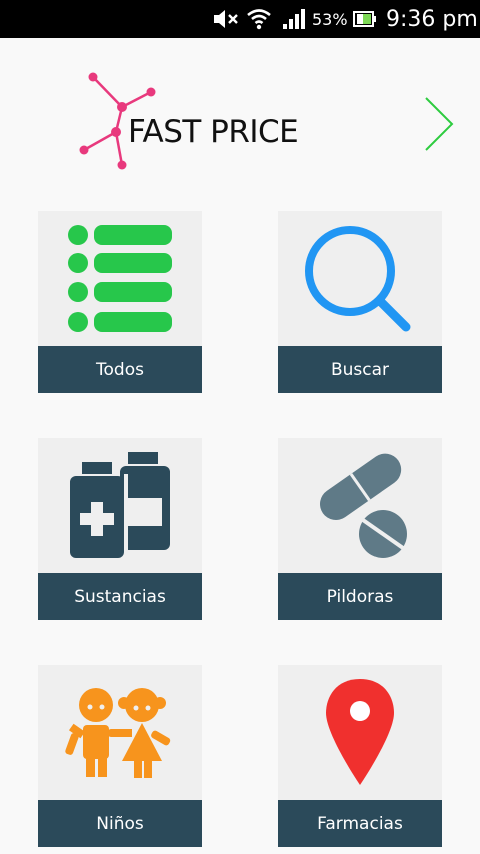  What do you see at coordinates (360, 732) in the screenshot?
I see `map-pin-icon` at bounding box center [360, 732].